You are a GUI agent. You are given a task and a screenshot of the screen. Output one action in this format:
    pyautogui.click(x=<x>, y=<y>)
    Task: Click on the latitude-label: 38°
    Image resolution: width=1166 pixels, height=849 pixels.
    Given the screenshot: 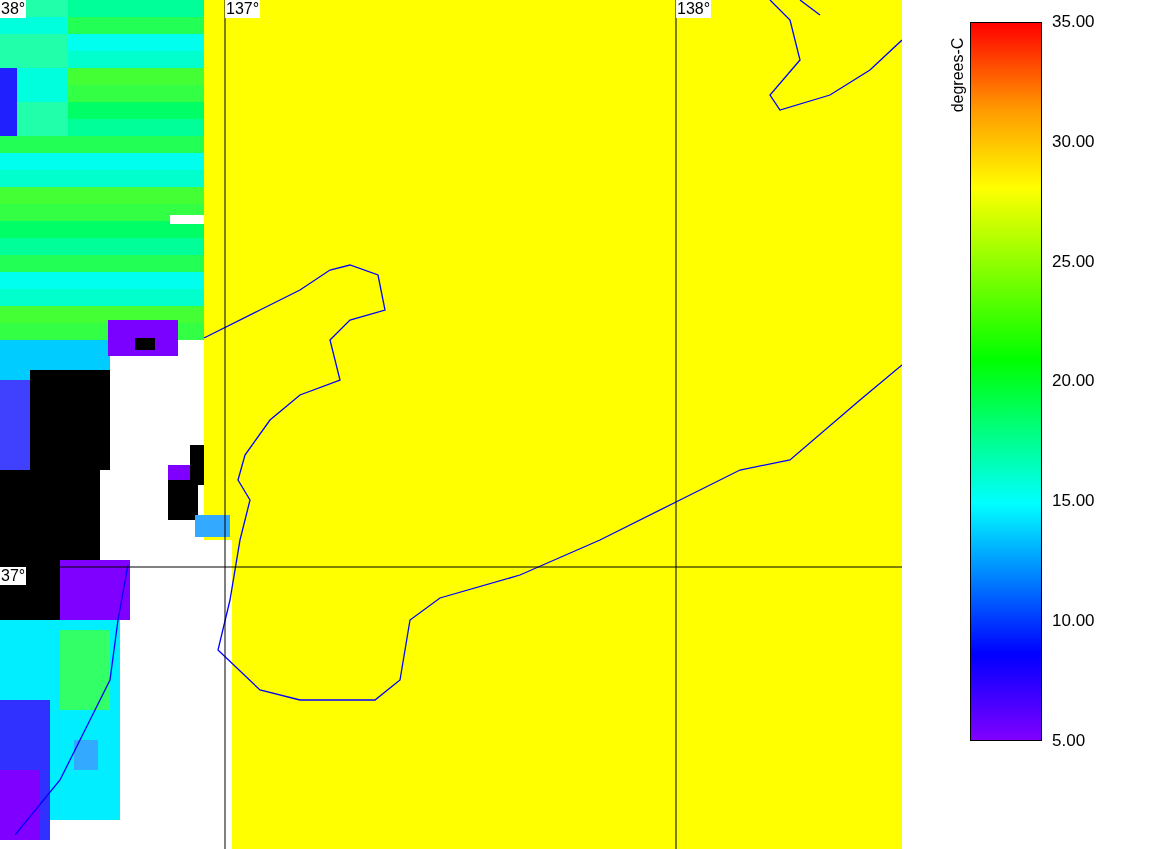 What is the action you would take?
    pyautogui.click(x=13, y=9)
    